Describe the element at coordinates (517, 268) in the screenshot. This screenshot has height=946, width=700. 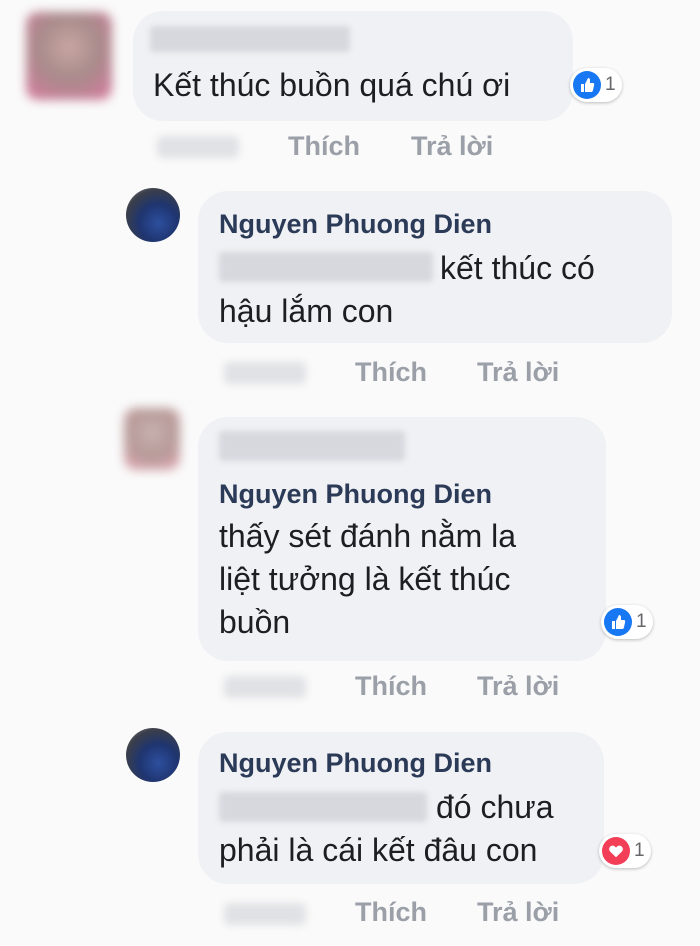
I see `comment-text-line-1: kết thúc có` at that location.